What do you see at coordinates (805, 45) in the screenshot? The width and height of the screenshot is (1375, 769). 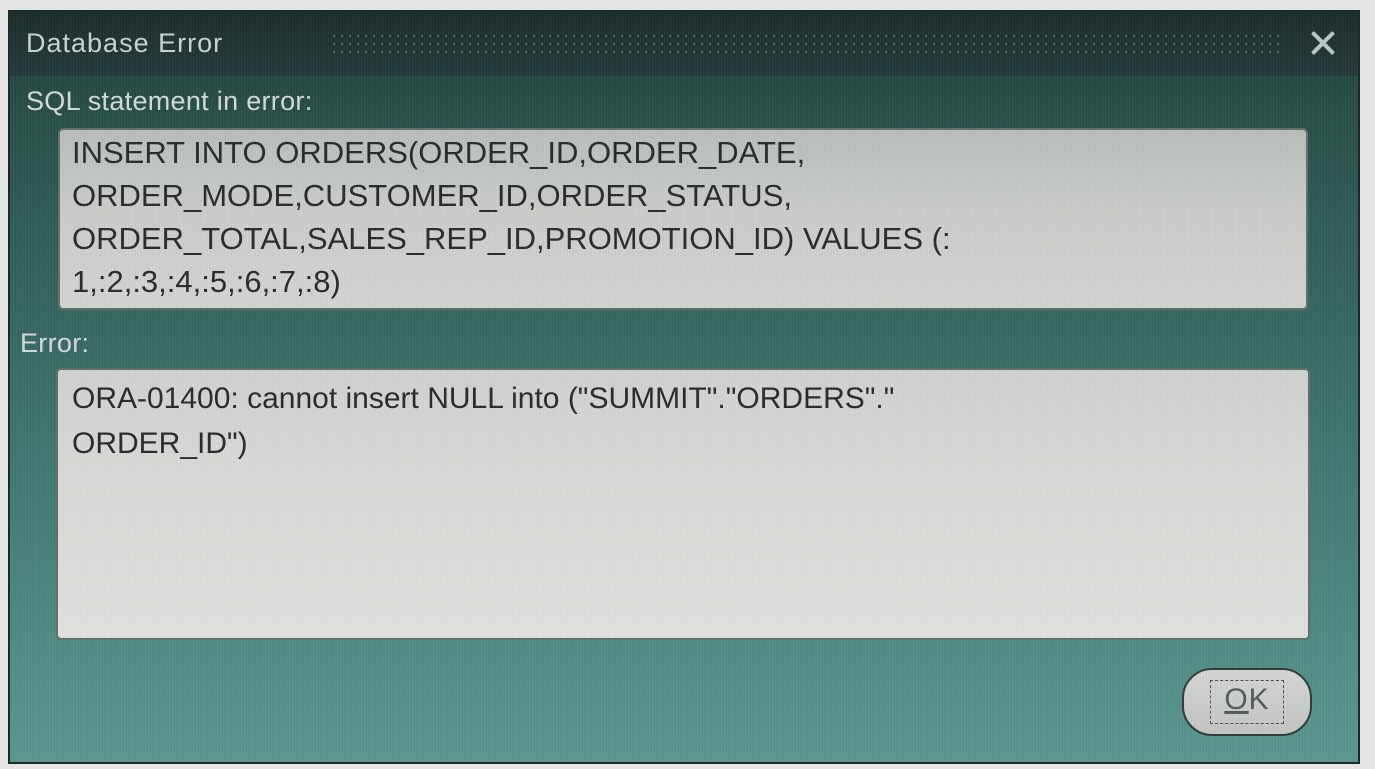 I see `title-bar-texture` at bounding box center [805, 45].